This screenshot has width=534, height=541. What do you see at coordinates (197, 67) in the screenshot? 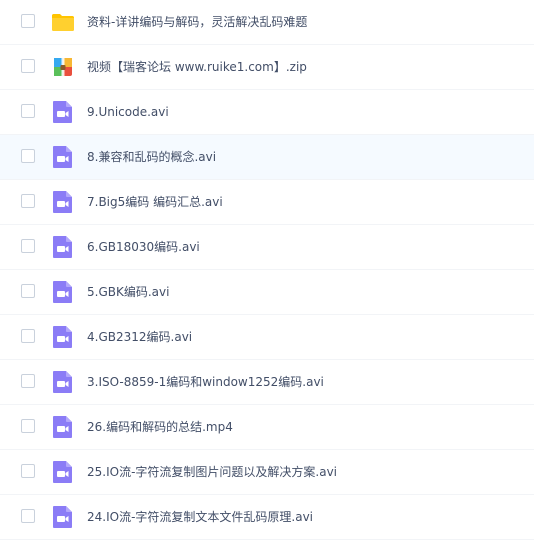
I see `file-name: 视频【瑞客论坛 www.ruike1.com】.zip` at bounding box center [197, 67].